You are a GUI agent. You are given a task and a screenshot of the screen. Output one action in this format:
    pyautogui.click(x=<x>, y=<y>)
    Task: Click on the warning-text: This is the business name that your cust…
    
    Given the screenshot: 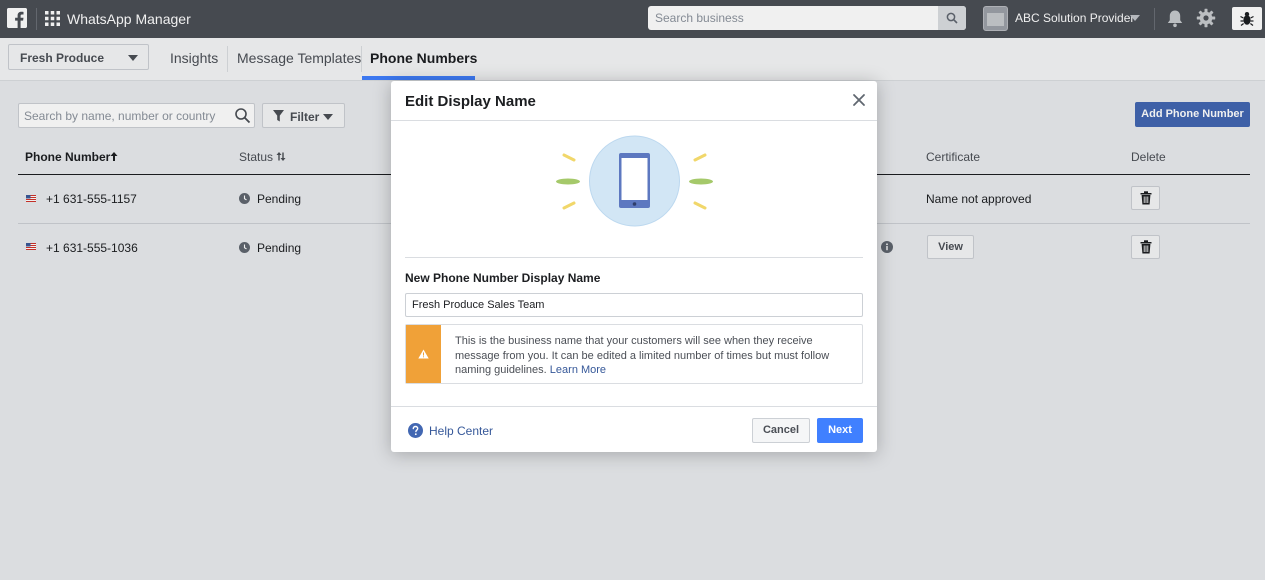 What is the action you would take?
    pyautogui.click(x=655, y=356)
    